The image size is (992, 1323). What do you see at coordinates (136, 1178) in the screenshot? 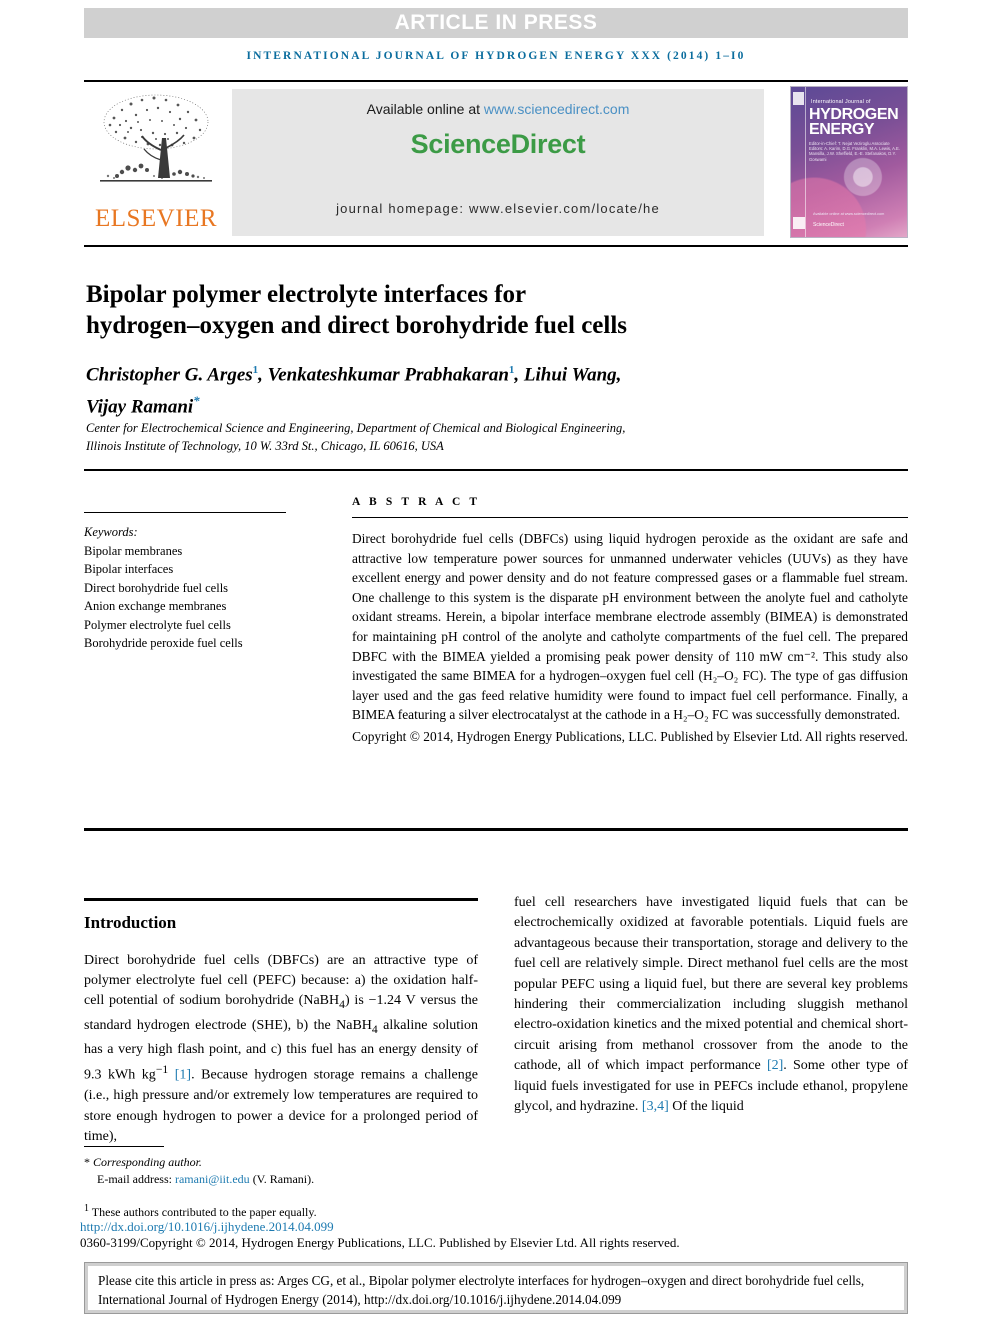
I see `email-label: E-mail address:` at bounding box center [136, 1178].